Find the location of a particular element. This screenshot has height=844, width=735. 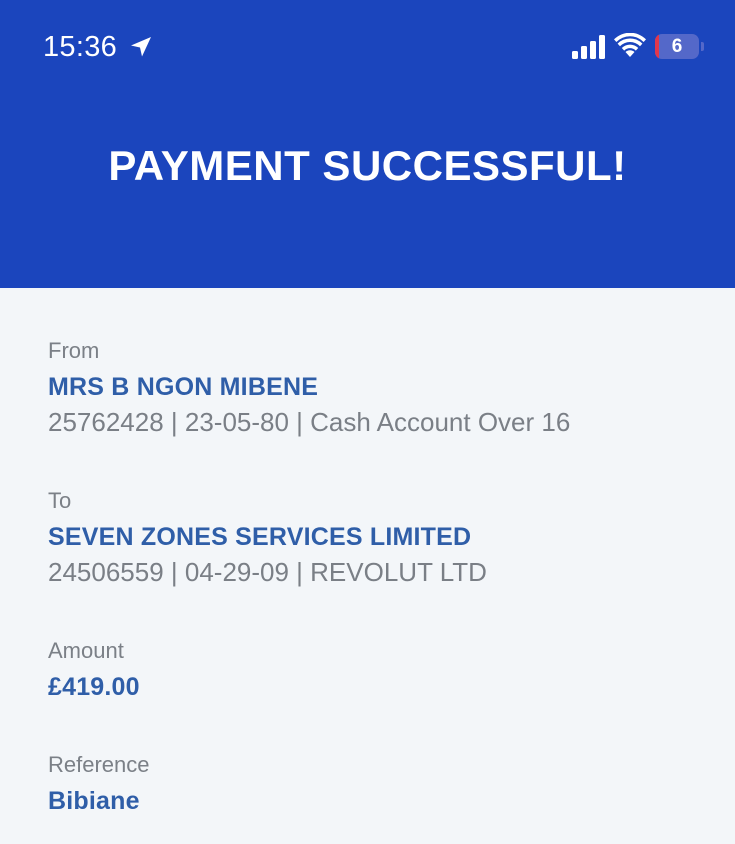

reference-section: Reference Bibiane is located at coordinates (378, 784).